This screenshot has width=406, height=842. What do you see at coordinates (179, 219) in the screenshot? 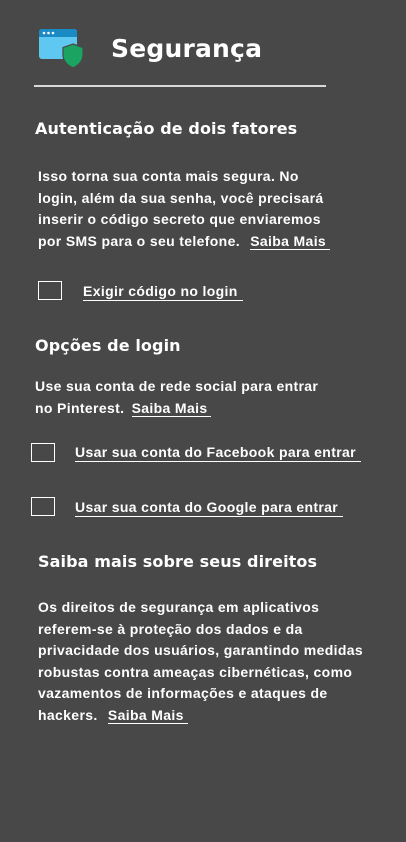
I see `two-factor-description-line: inserir o código secreto que enviaremos` at bounding box center [179, 219].